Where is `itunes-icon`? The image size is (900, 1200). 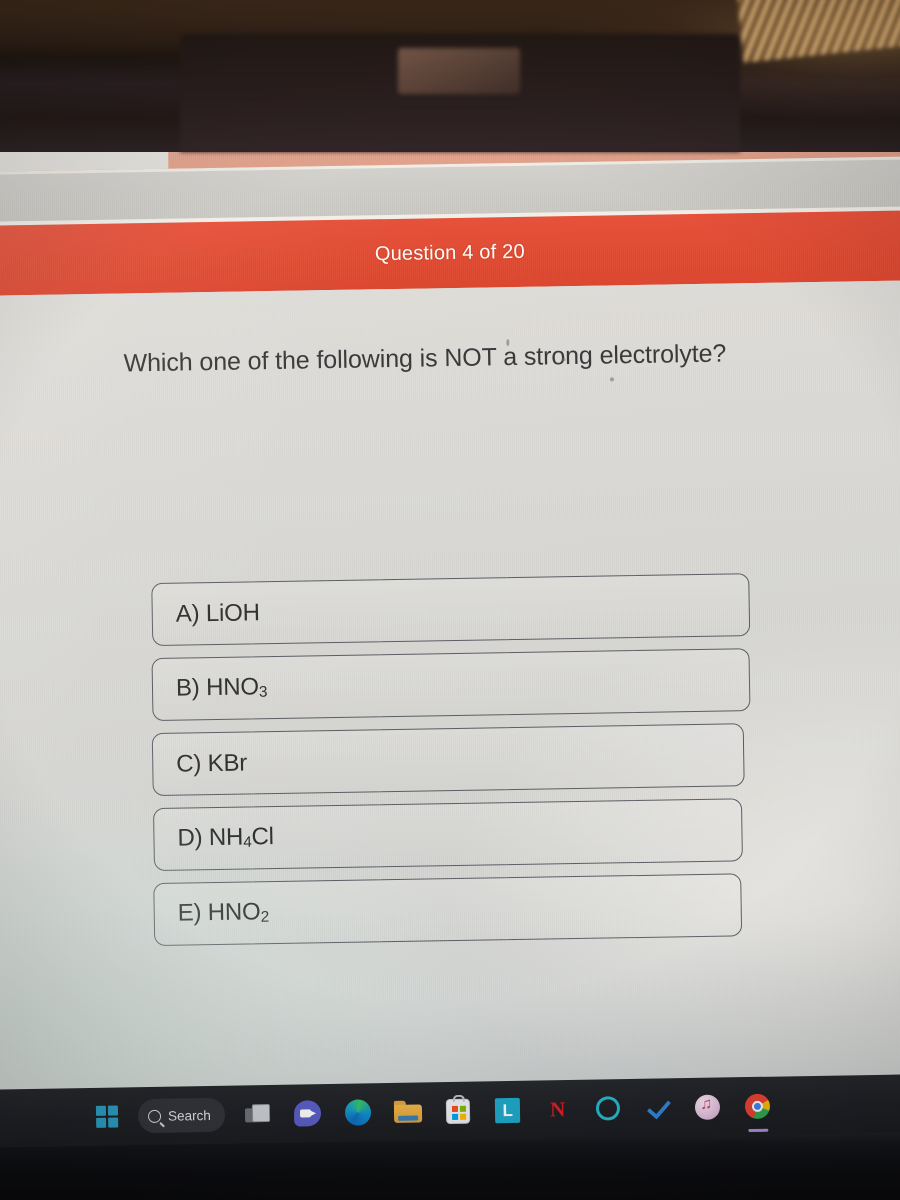
itunes-icon is located at coordinates (708, 1107).